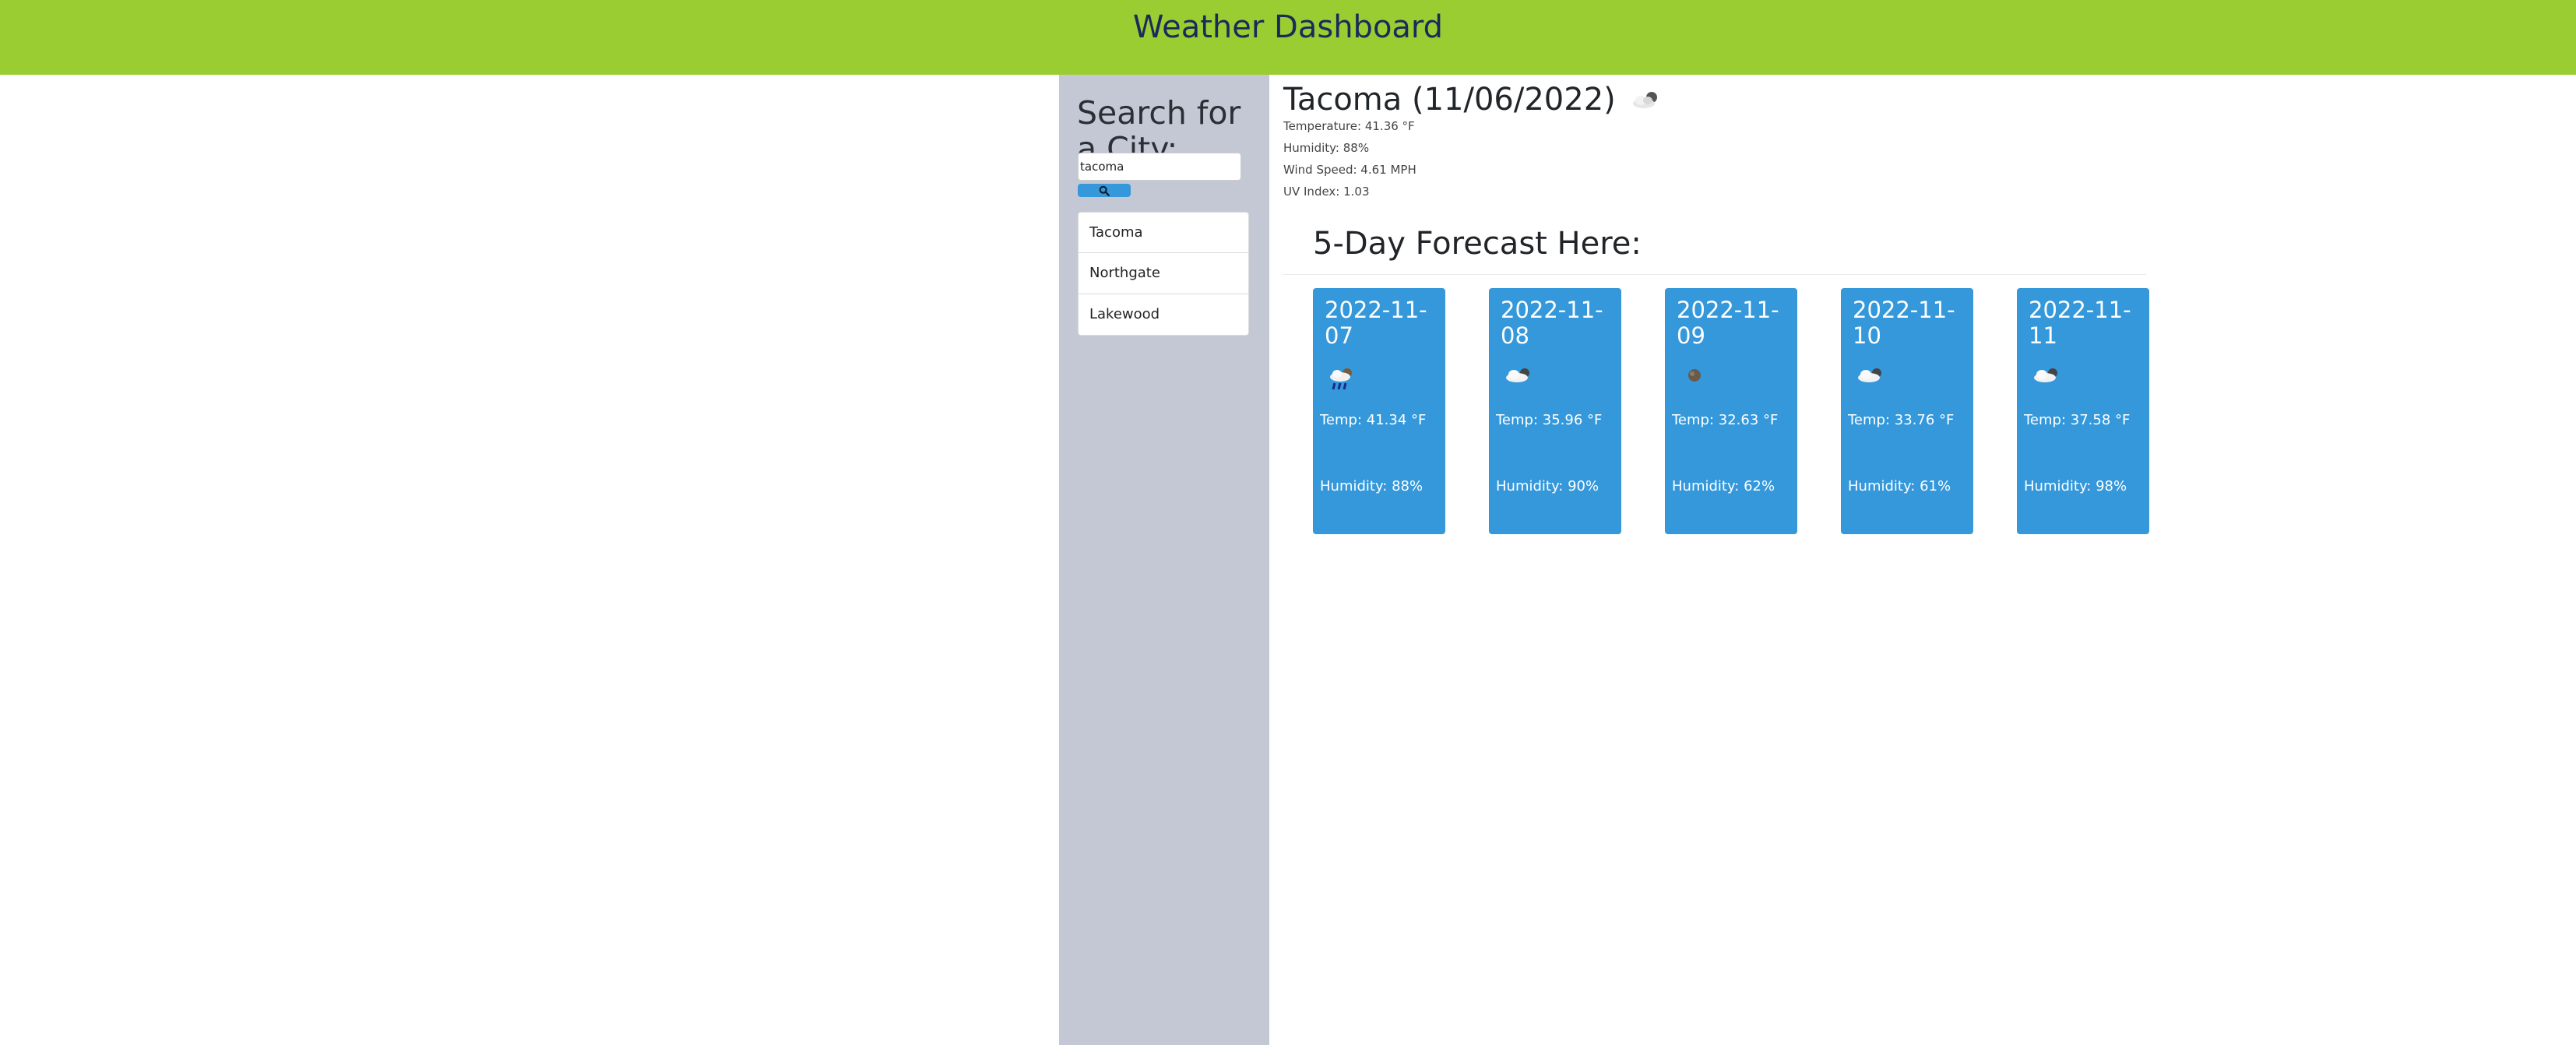 The height and width of the screenshot is (1045, 2576). I want to click on forecast-humidity: Humidity: 98%, so click(2075, 486).